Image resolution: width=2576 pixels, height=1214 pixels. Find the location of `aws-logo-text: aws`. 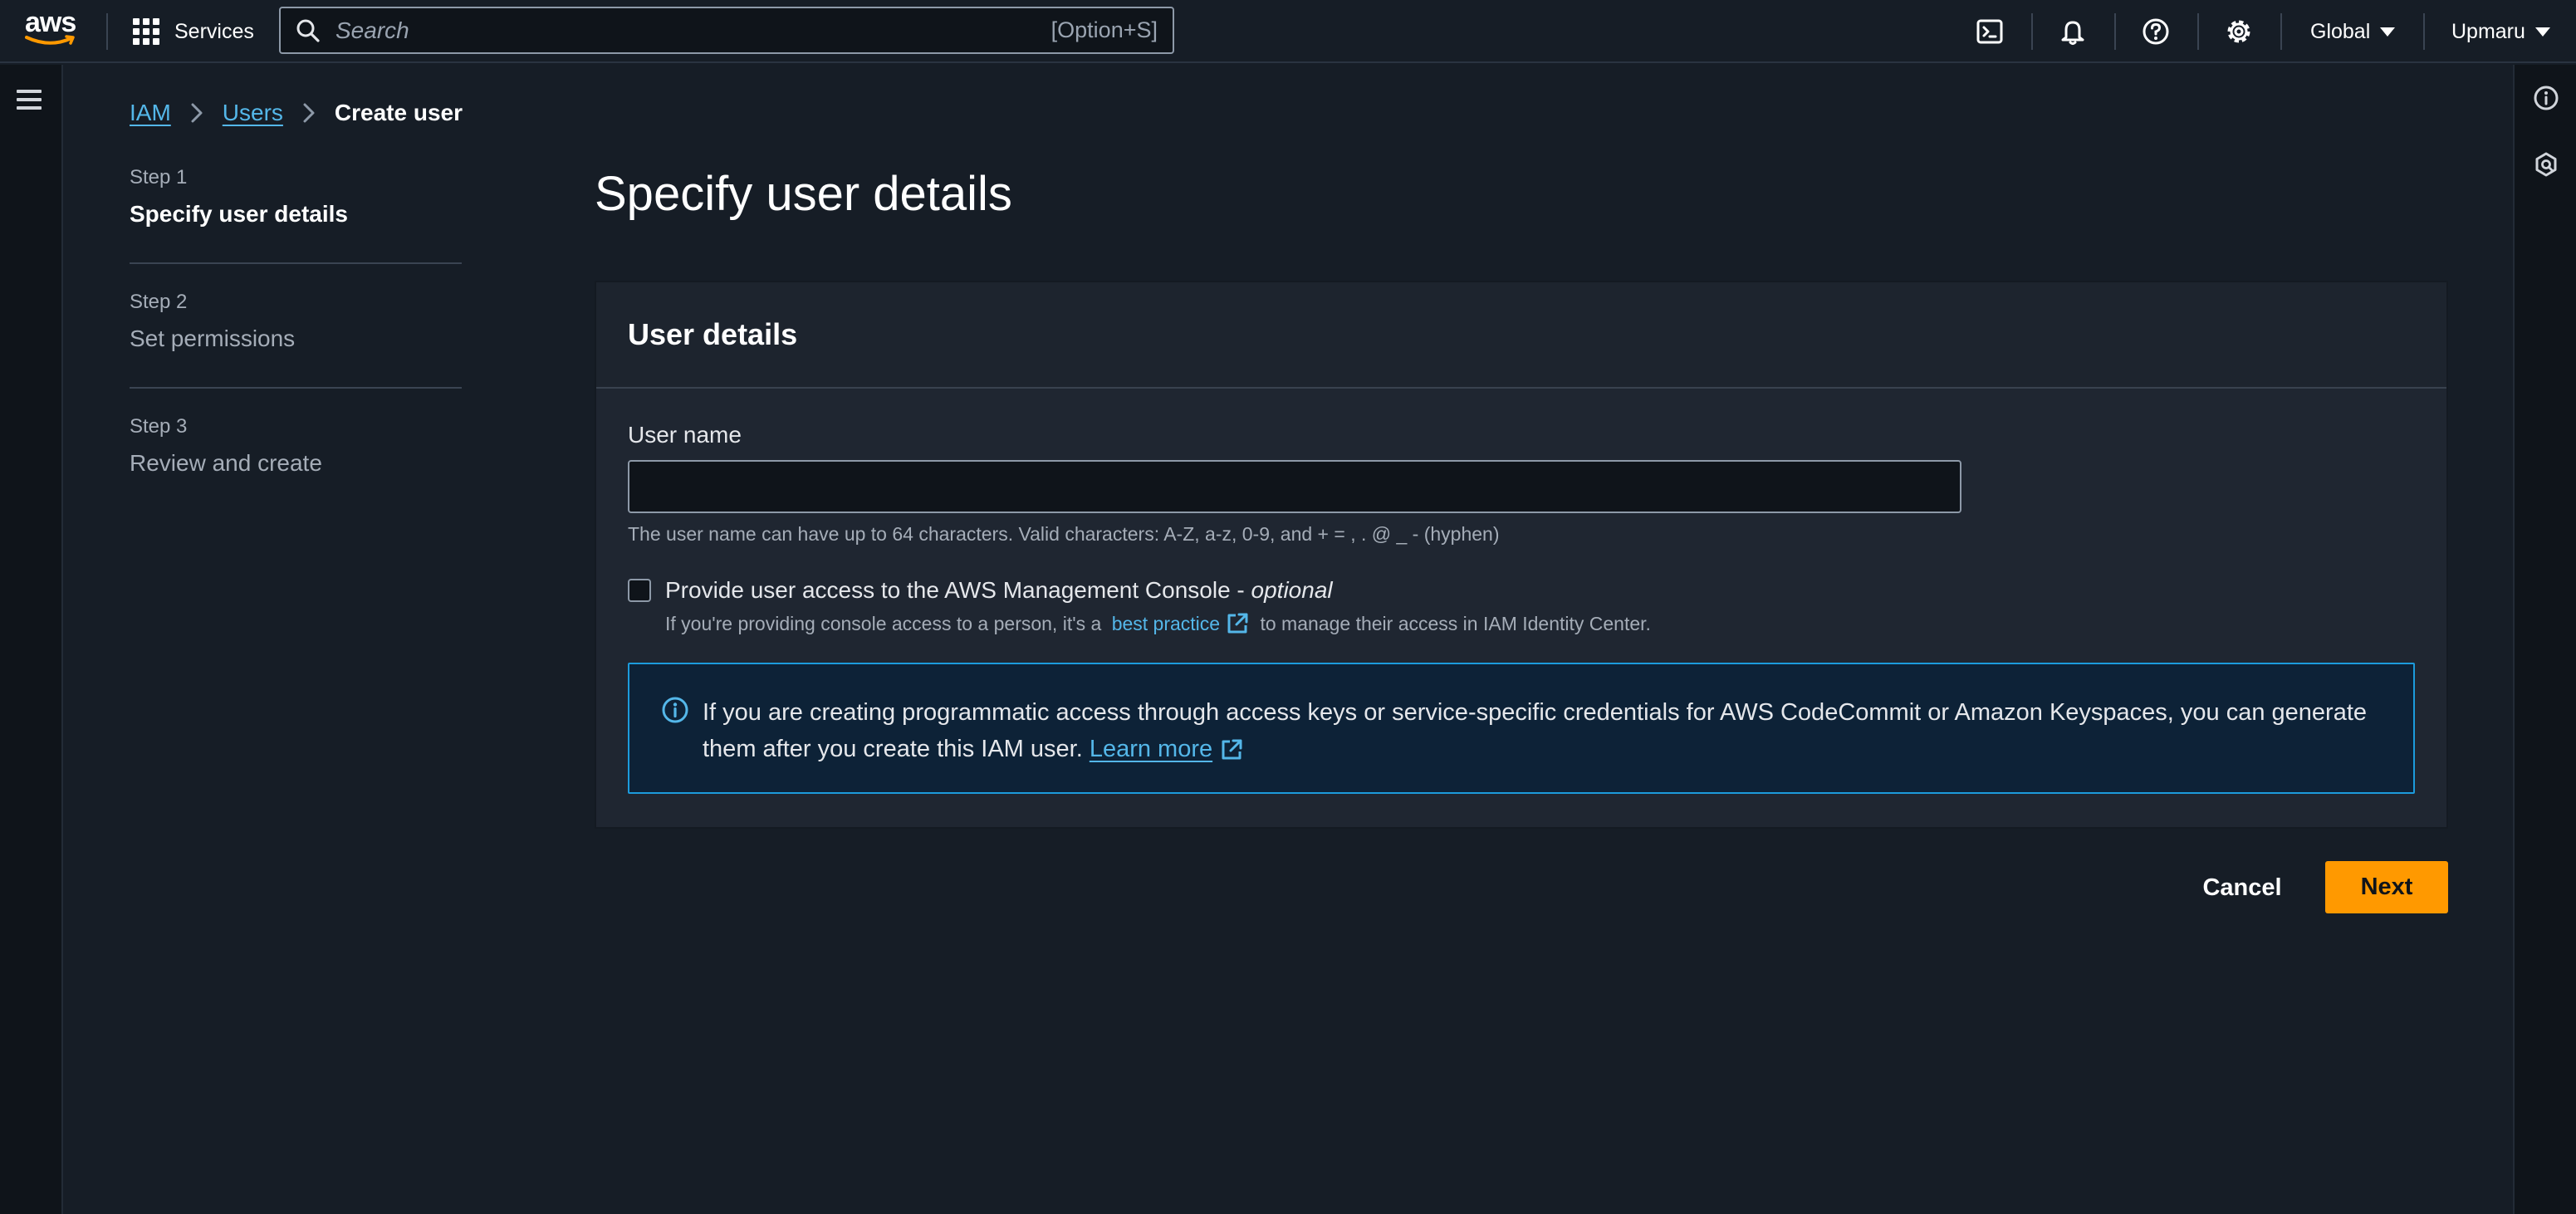

aws-logo-text: aws is located at coordinates (51, 22).